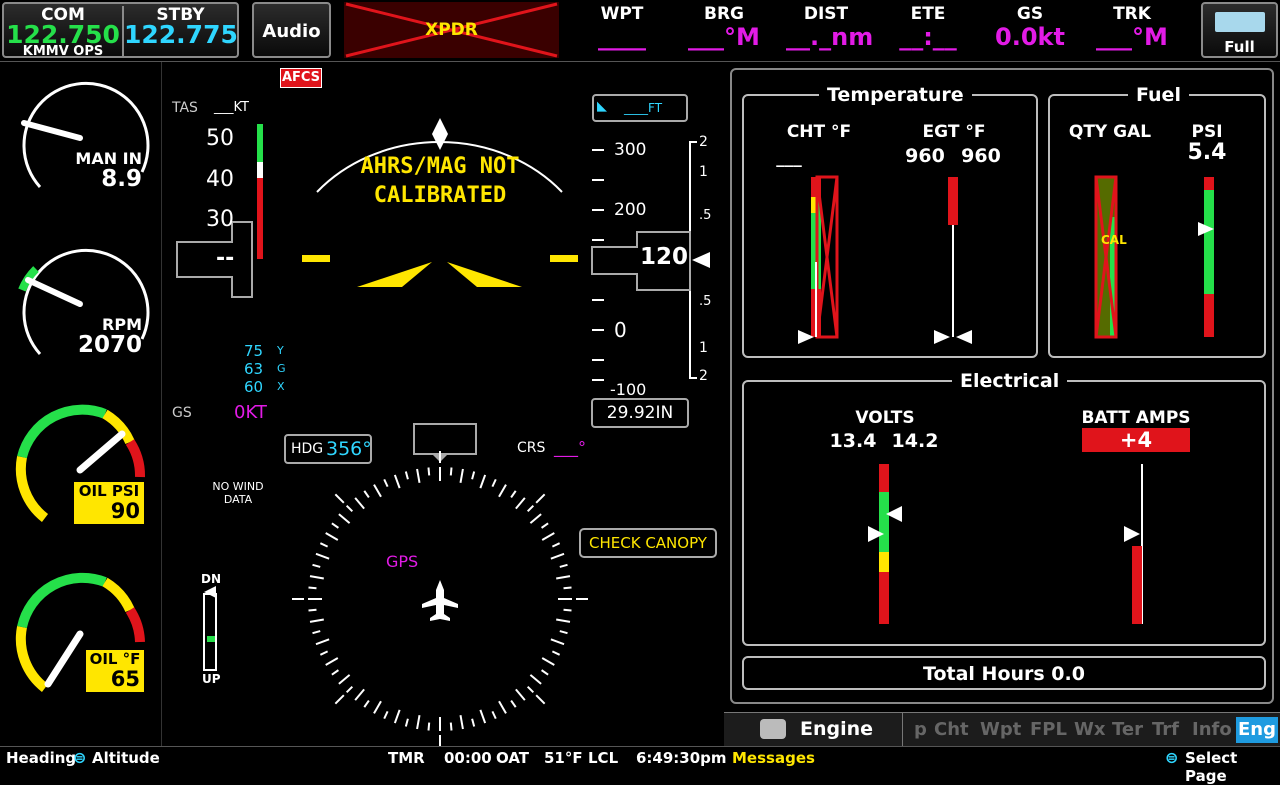 This screenshot has height=785, width=1280. I want to click on tmr-label: TMR, so click(406, 758).